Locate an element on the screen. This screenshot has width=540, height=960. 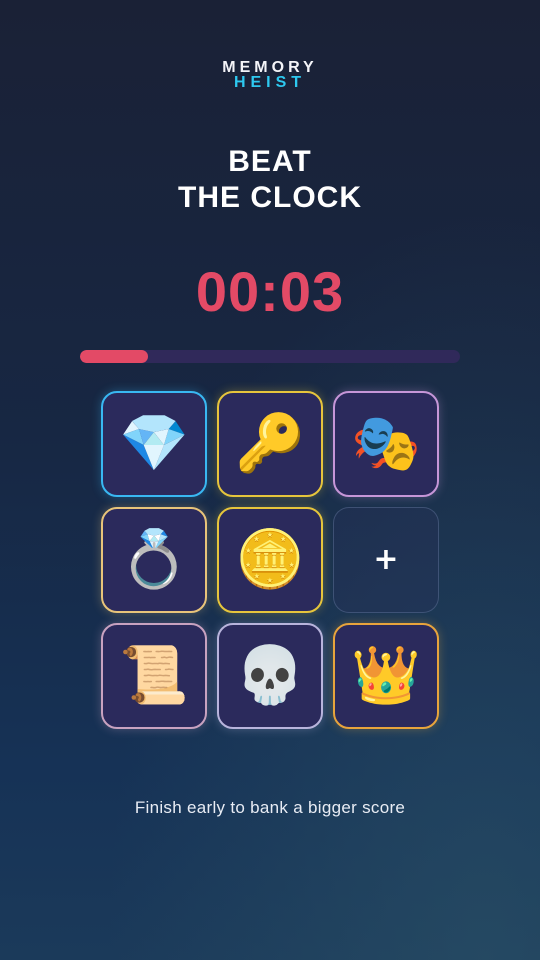
theater-masks-icon: 🎭 is located at coordinates (386, 443).